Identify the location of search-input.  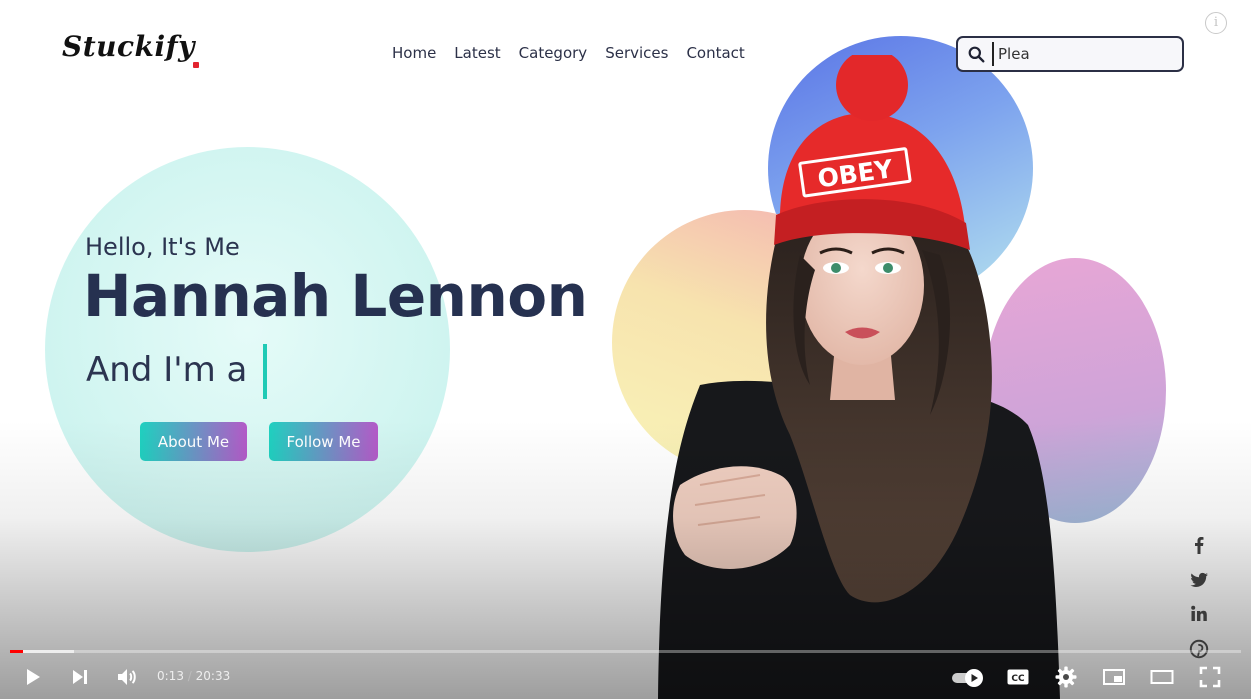
(1083, 54).